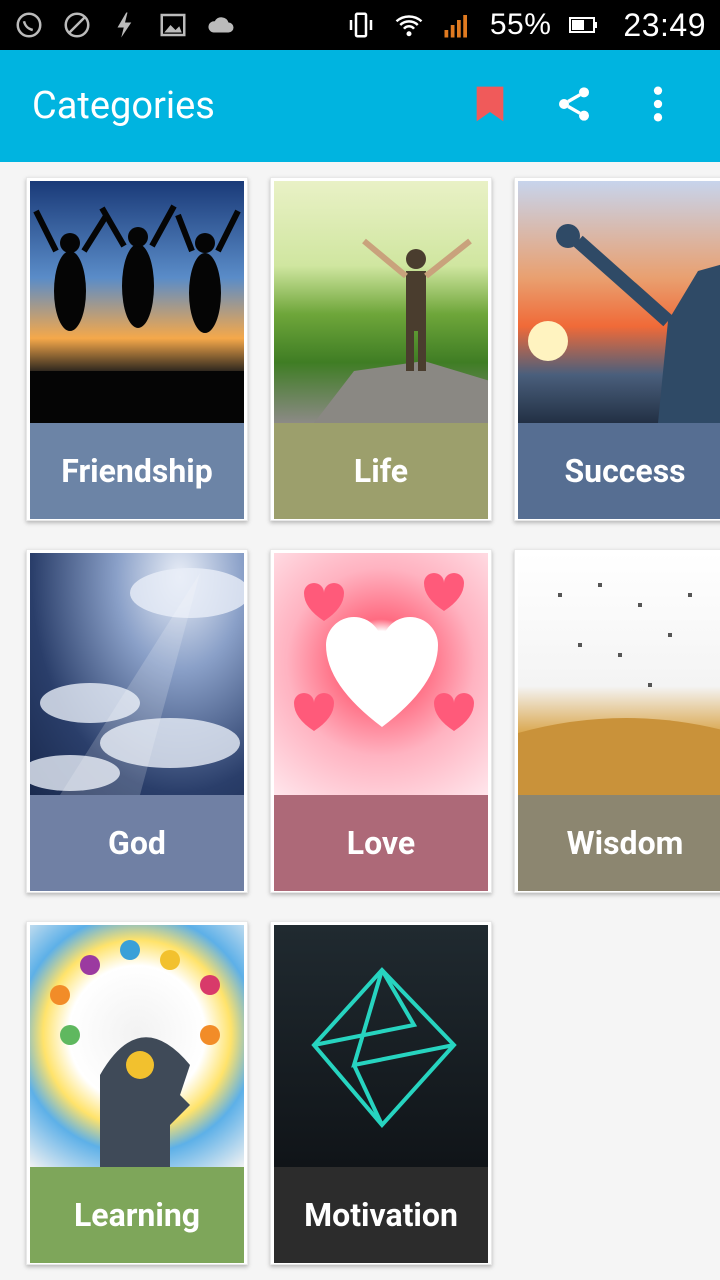 Image resolution: width=720 pixels, height=1280 pixels. What do you see at coordinates (520, 24) in the screenshot?
I see `battery-percent: 55%` at bounding box center [520, 24].